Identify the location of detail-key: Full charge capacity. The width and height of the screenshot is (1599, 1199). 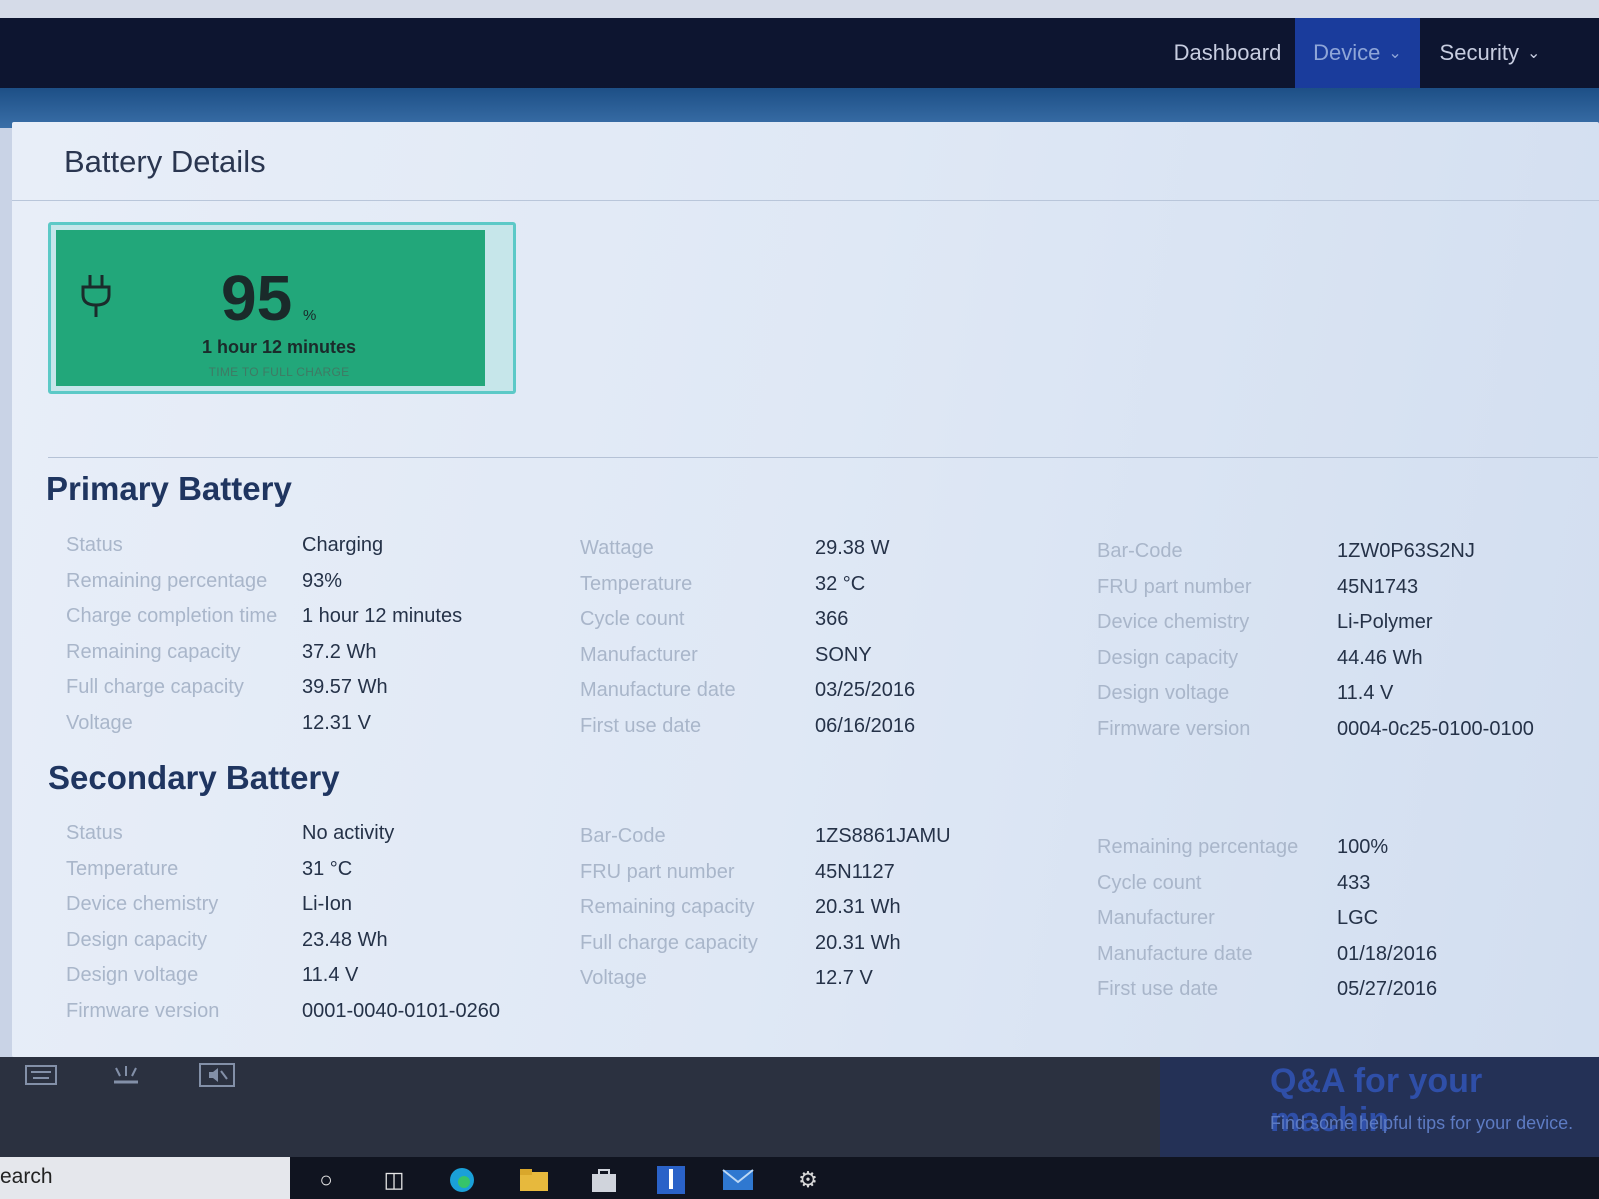
(669, 942).